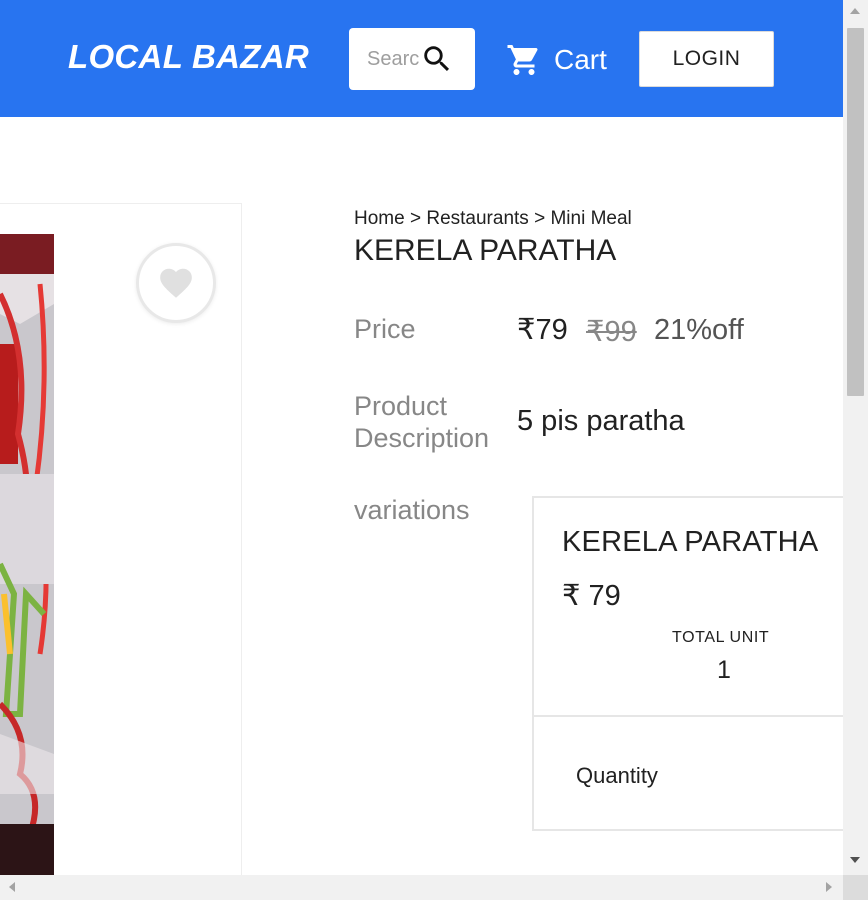  What do you see at coordinates (542, 330) in the screenshot?
I see `selling-price: ₹79` at bounding box center [542, 330].